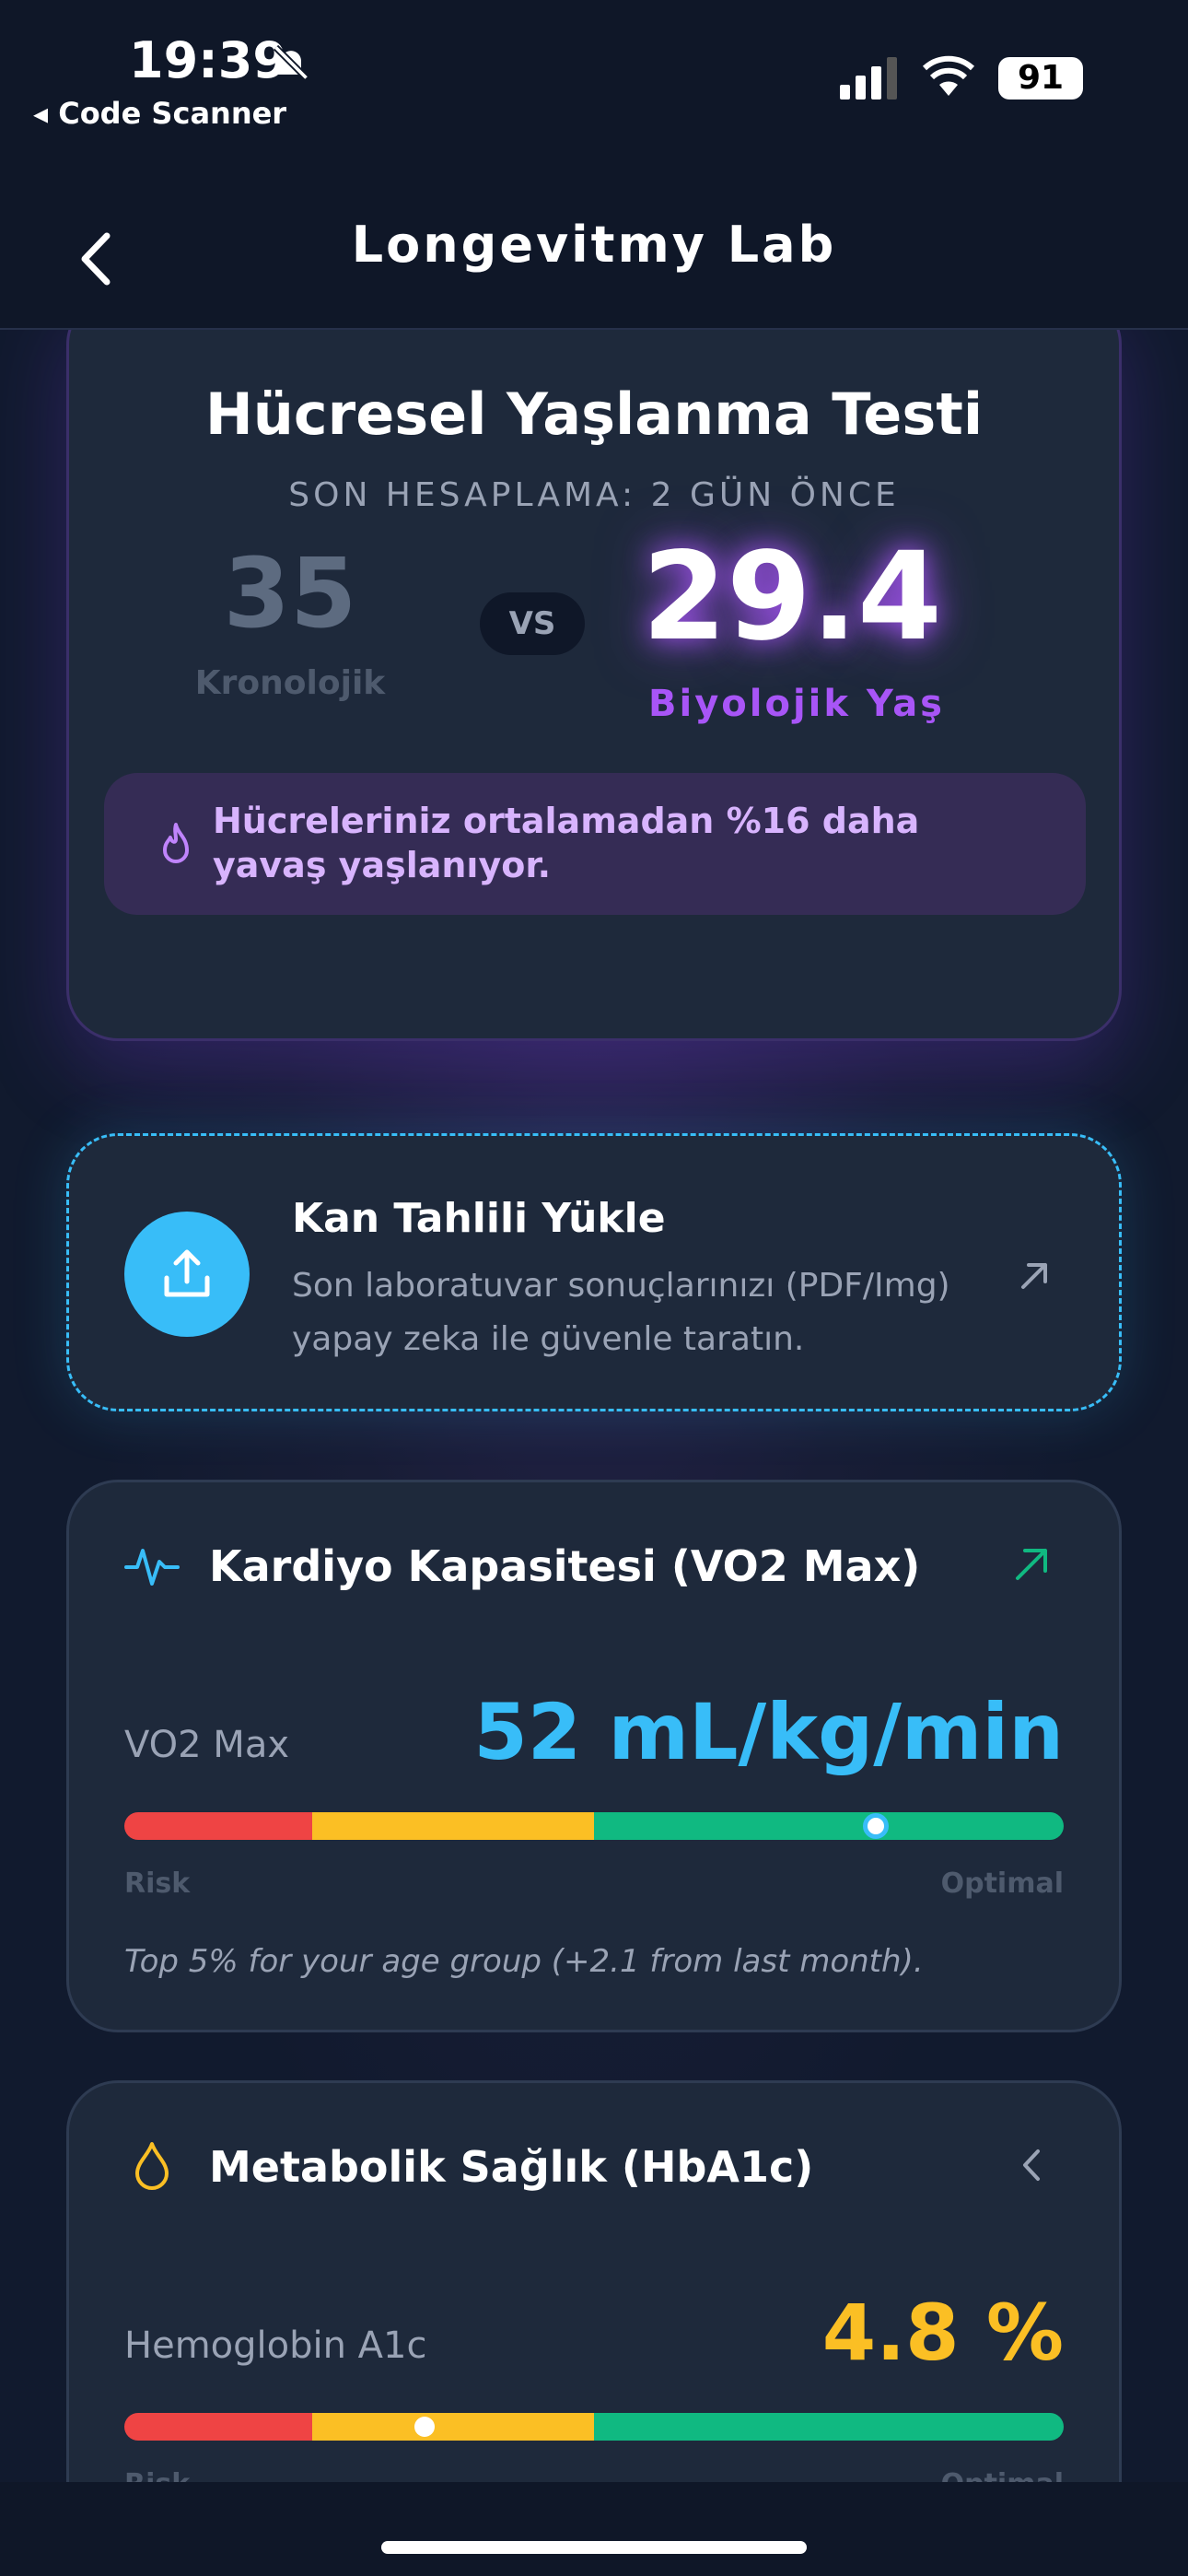  Describe the element at coordinates (594, 2529) in the screenshot. I see `home-indicator-area` at that location.